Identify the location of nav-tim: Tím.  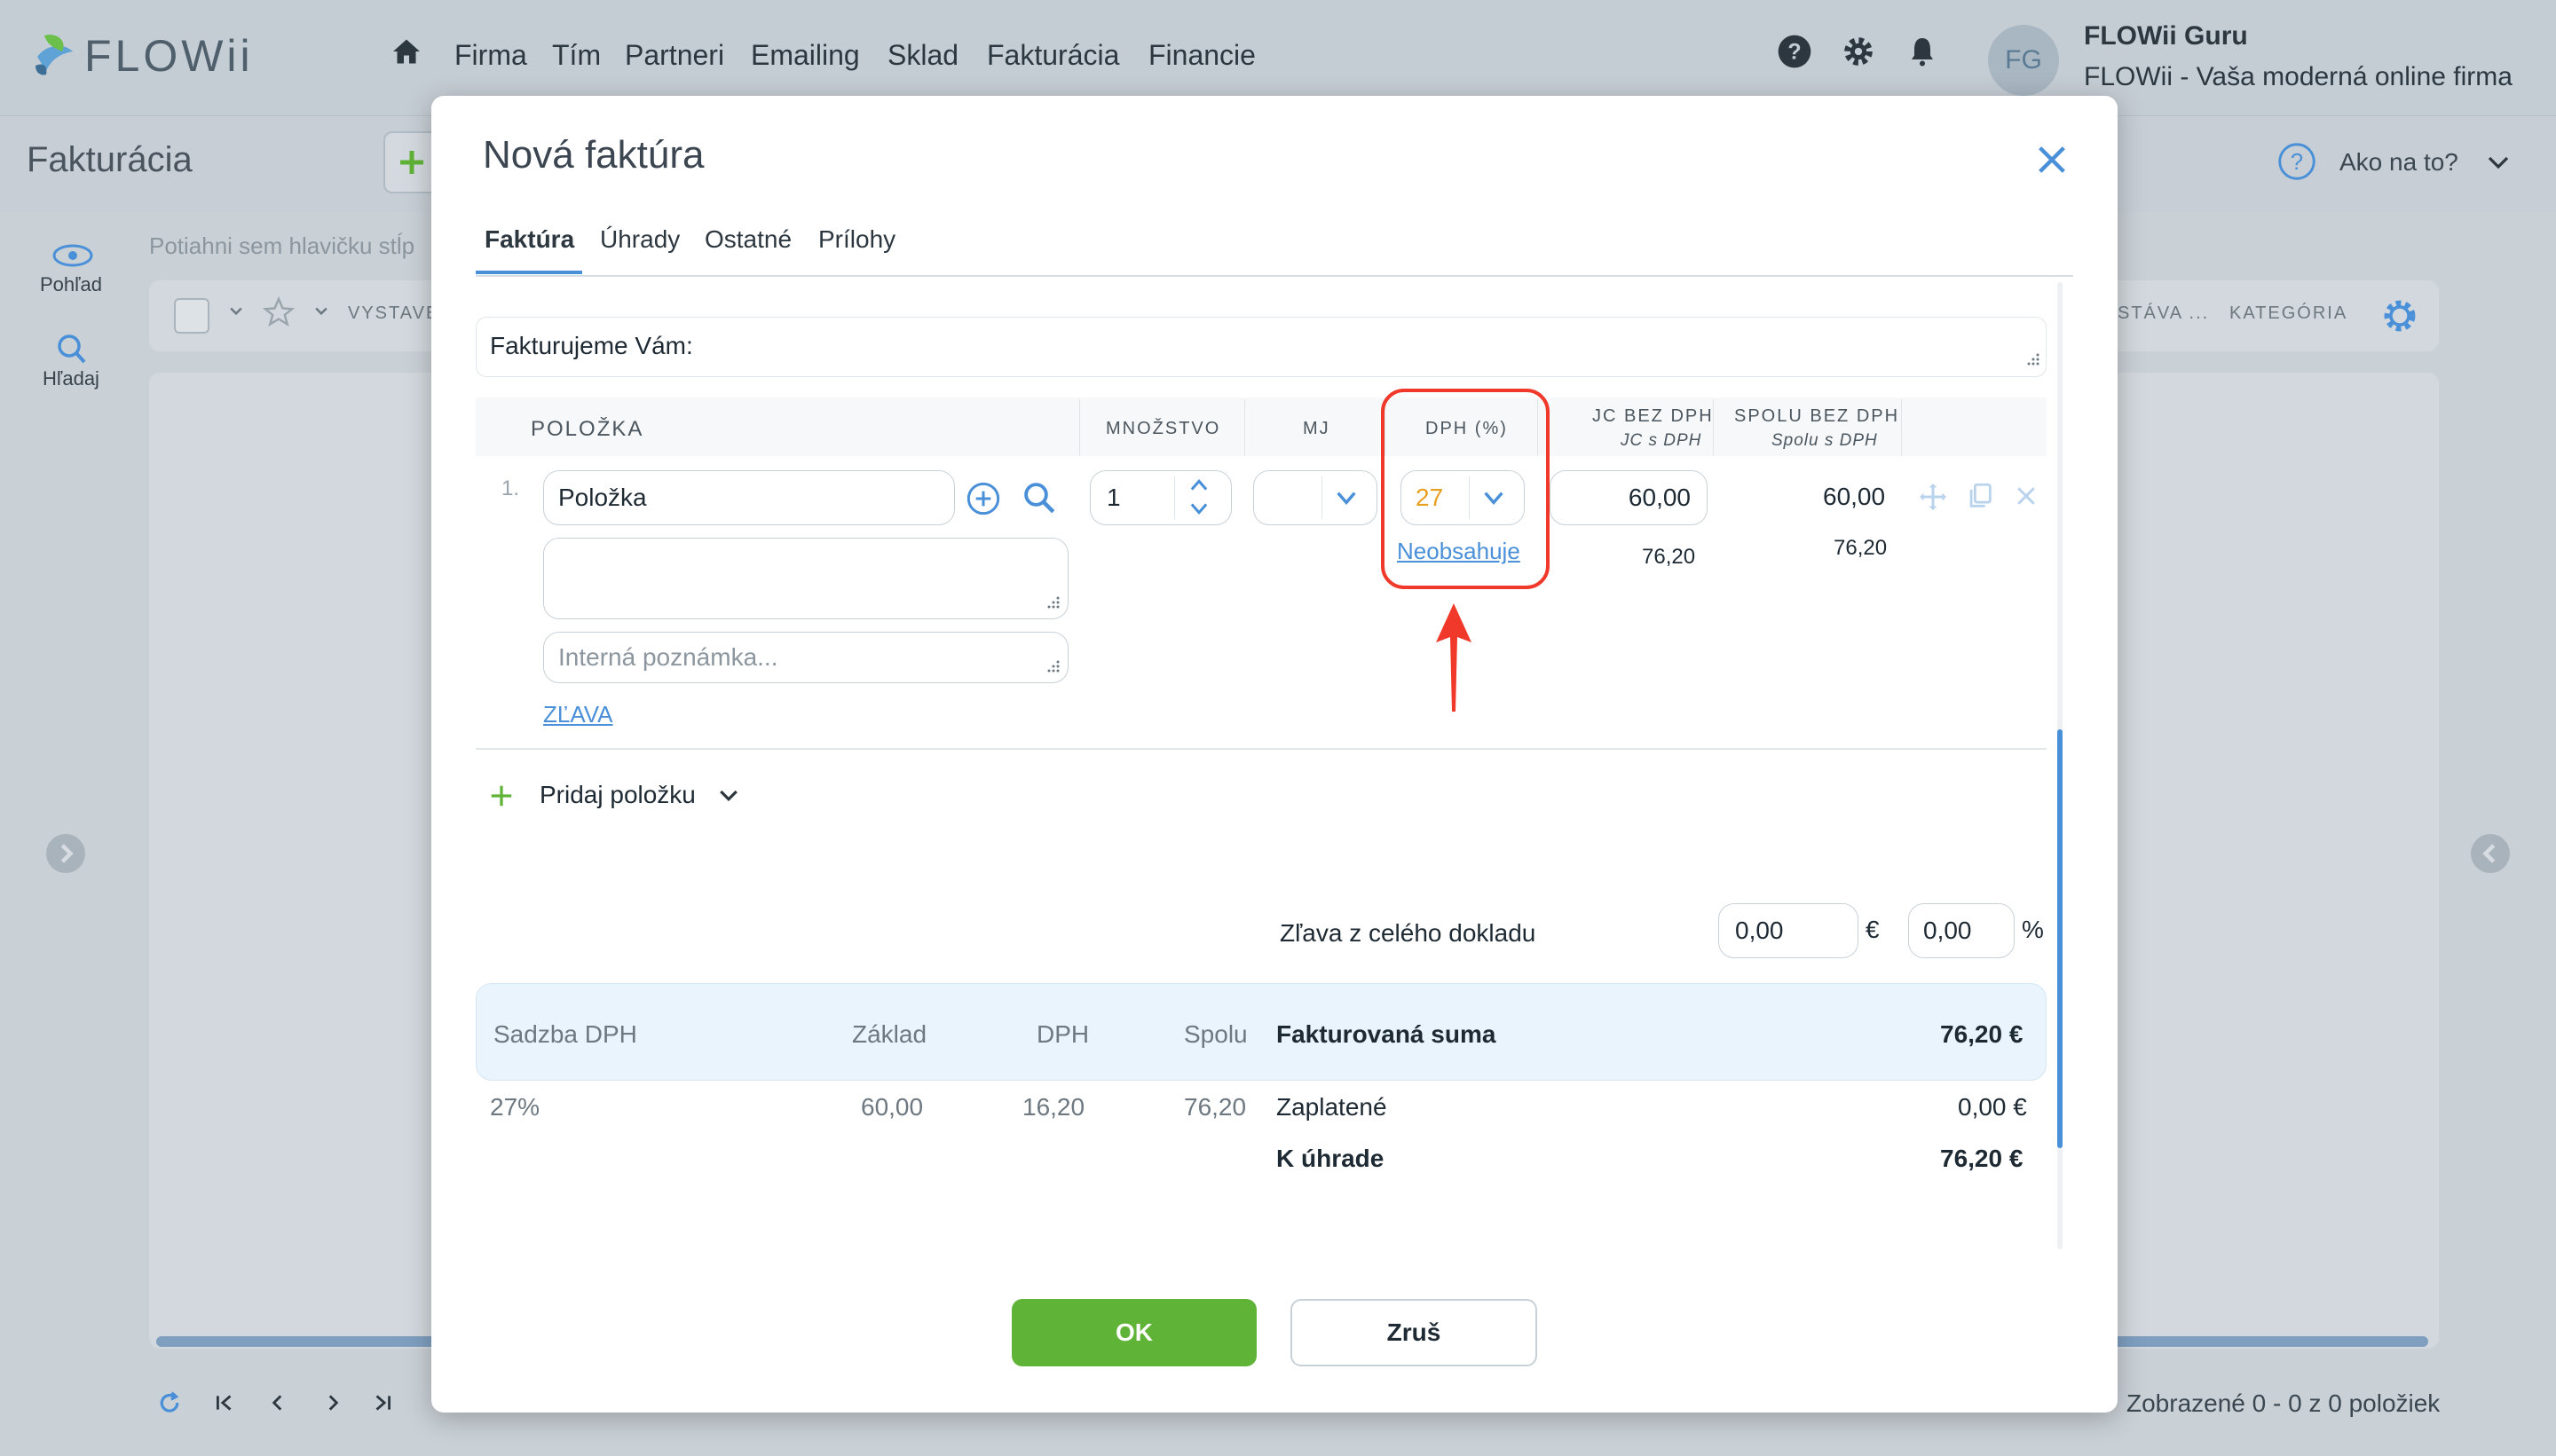
(576, 55).